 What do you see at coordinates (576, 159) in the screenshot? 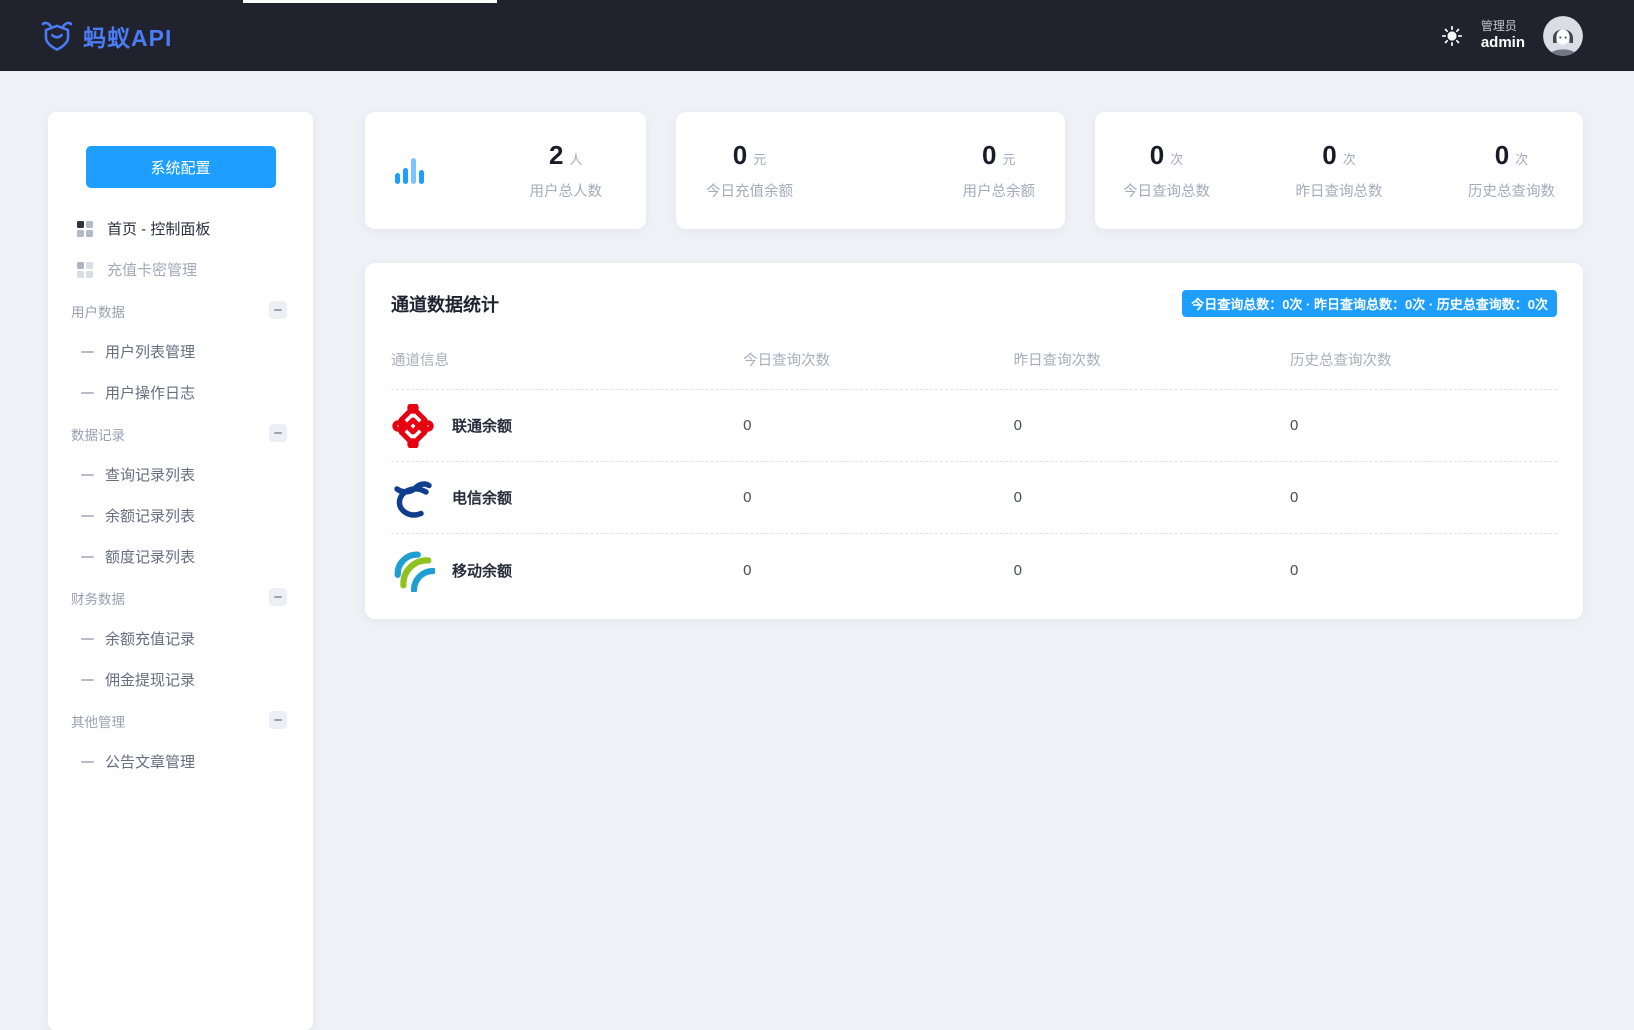
I see `stat-unit: 人` at bounding box center [576, 159].